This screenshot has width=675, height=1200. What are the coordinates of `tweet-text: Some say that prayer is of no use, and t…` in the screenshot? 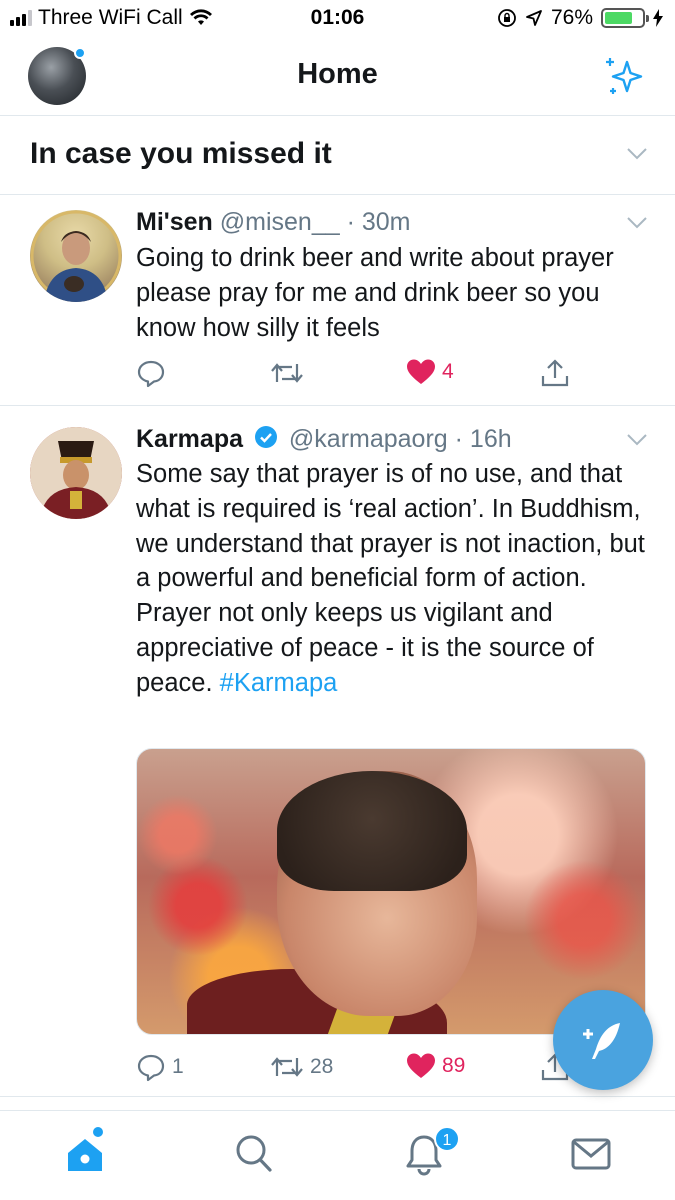 It's located at (390, 578).